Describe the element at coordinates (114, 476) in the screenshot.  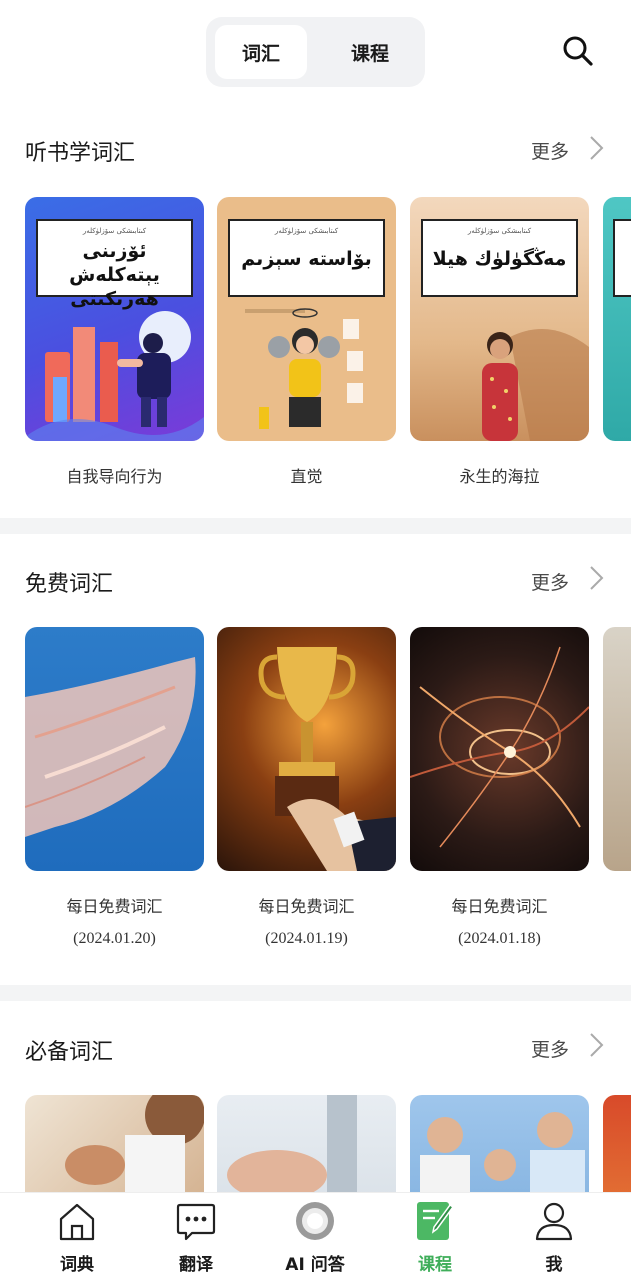
I see `card-caption: 自我导向行为` at that location.